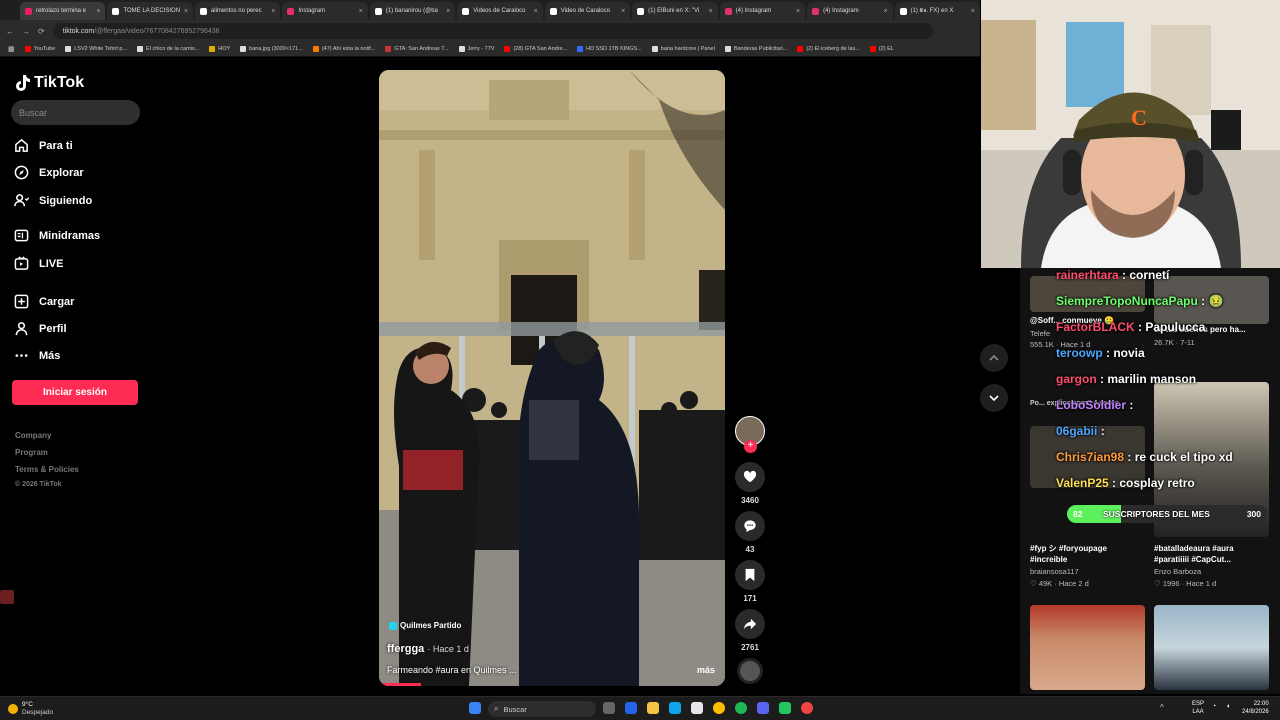  I want to click on login-button: Iniciar sesión, so click(75, 392).